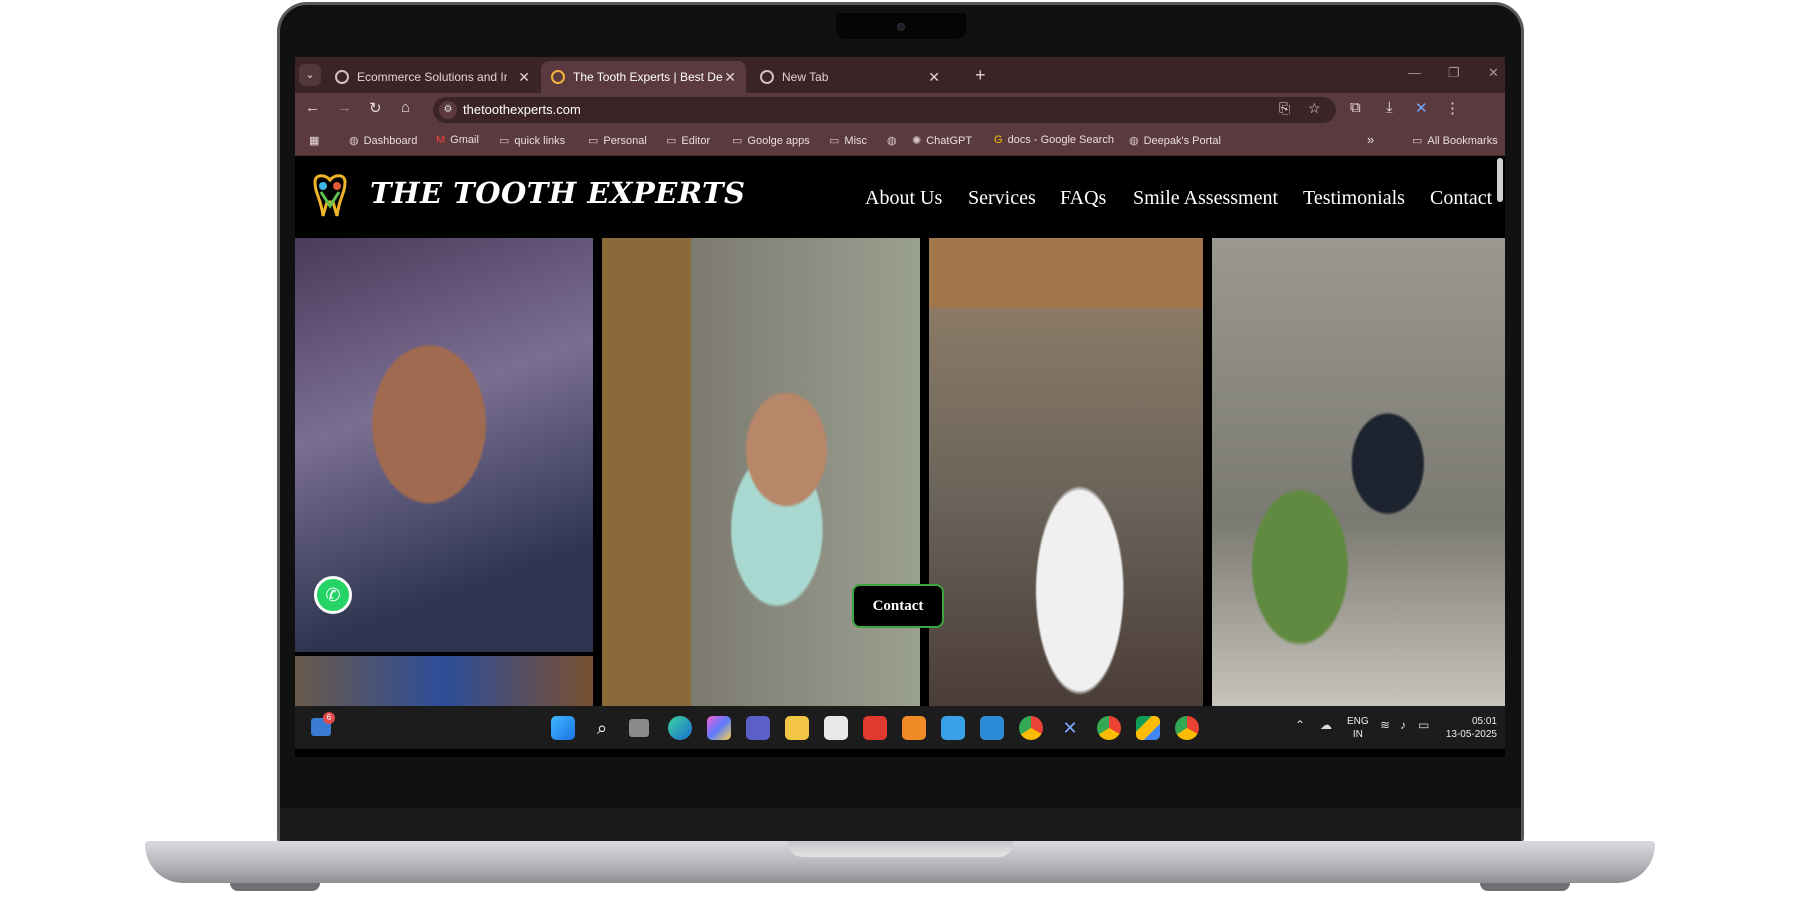 The image size is (1800, 900). I want to click on download-icon: ⤓, so click(1389, 107).